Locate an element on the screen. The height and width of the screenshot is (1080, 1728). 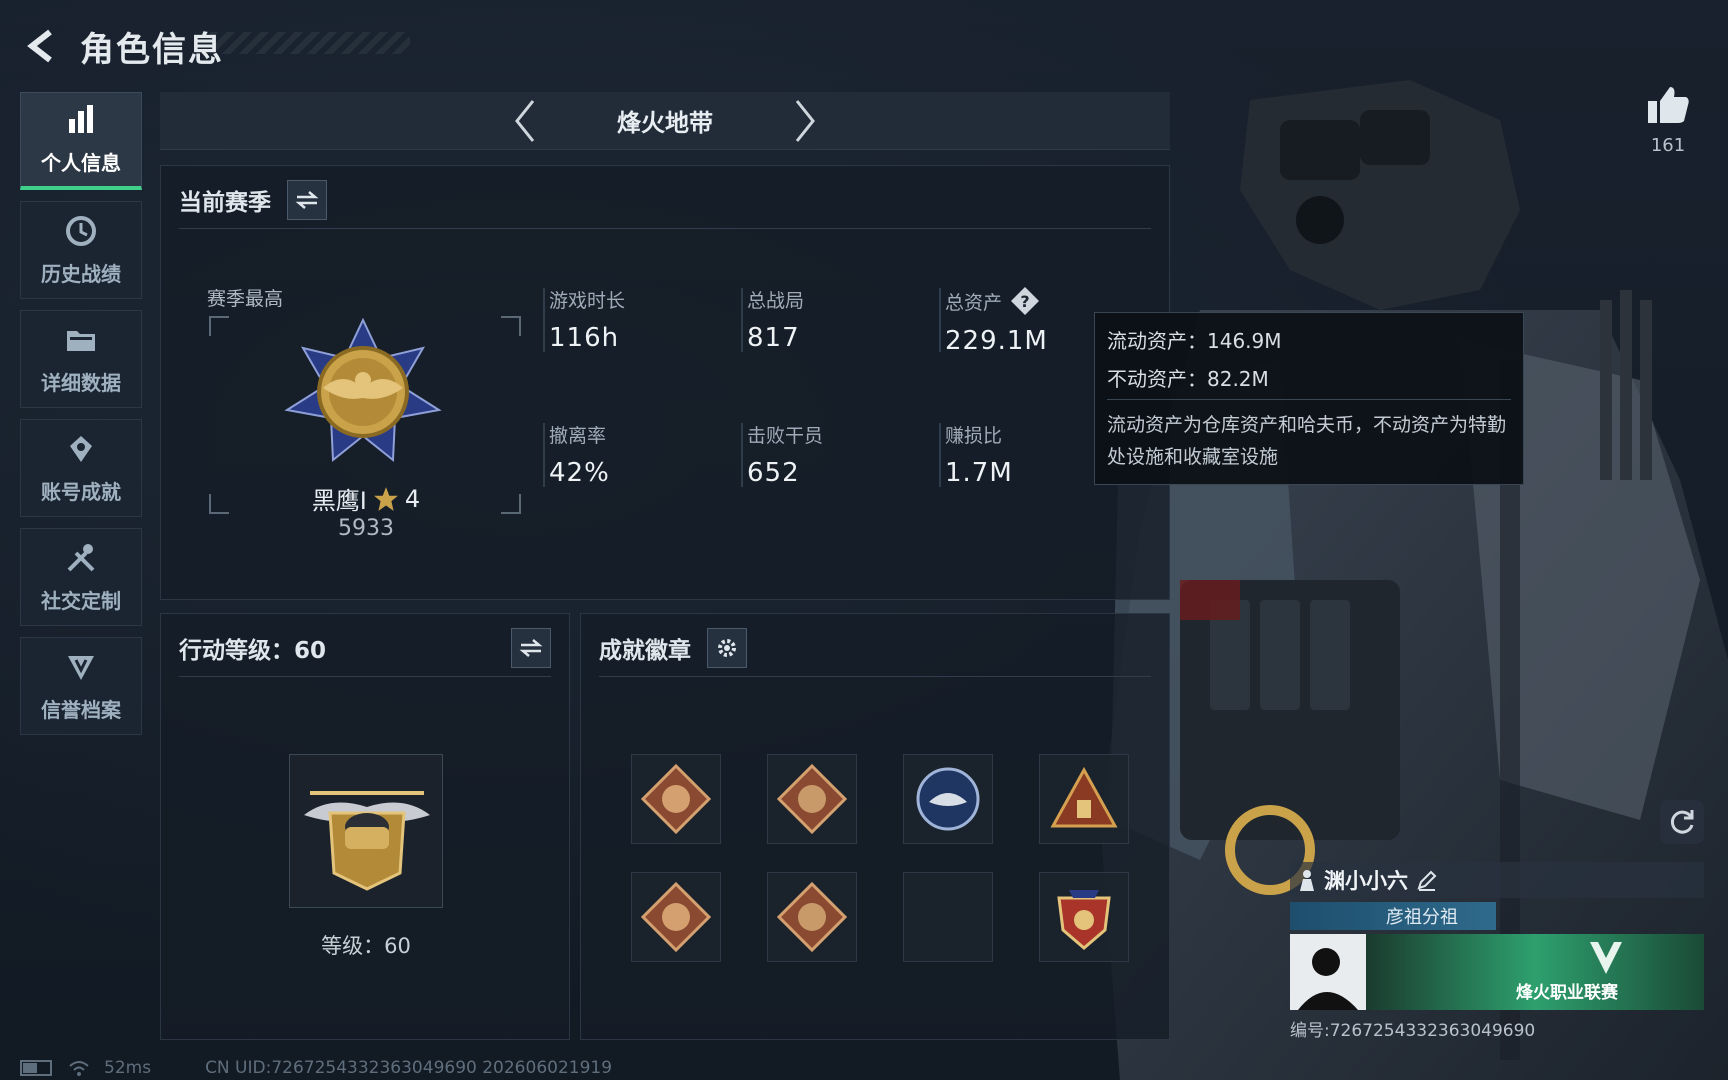
thumbs-up-icon is located at coordinates (1668, 105).